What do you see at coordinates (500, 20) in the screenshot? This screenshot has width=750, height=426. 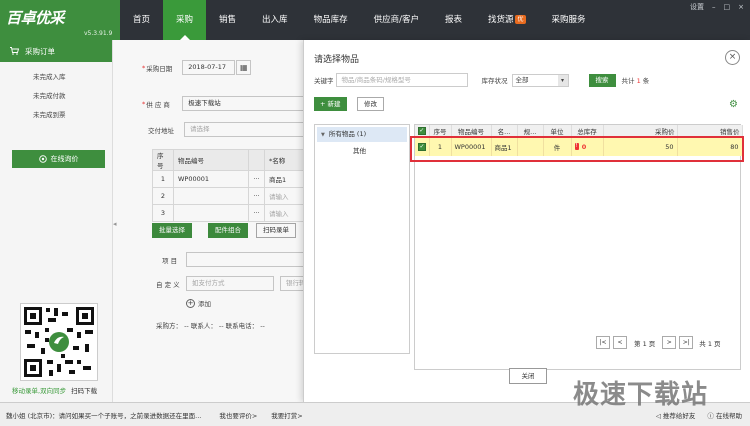 I see `nav-find-source-label: 找货源` at bounding box center [500, 20].